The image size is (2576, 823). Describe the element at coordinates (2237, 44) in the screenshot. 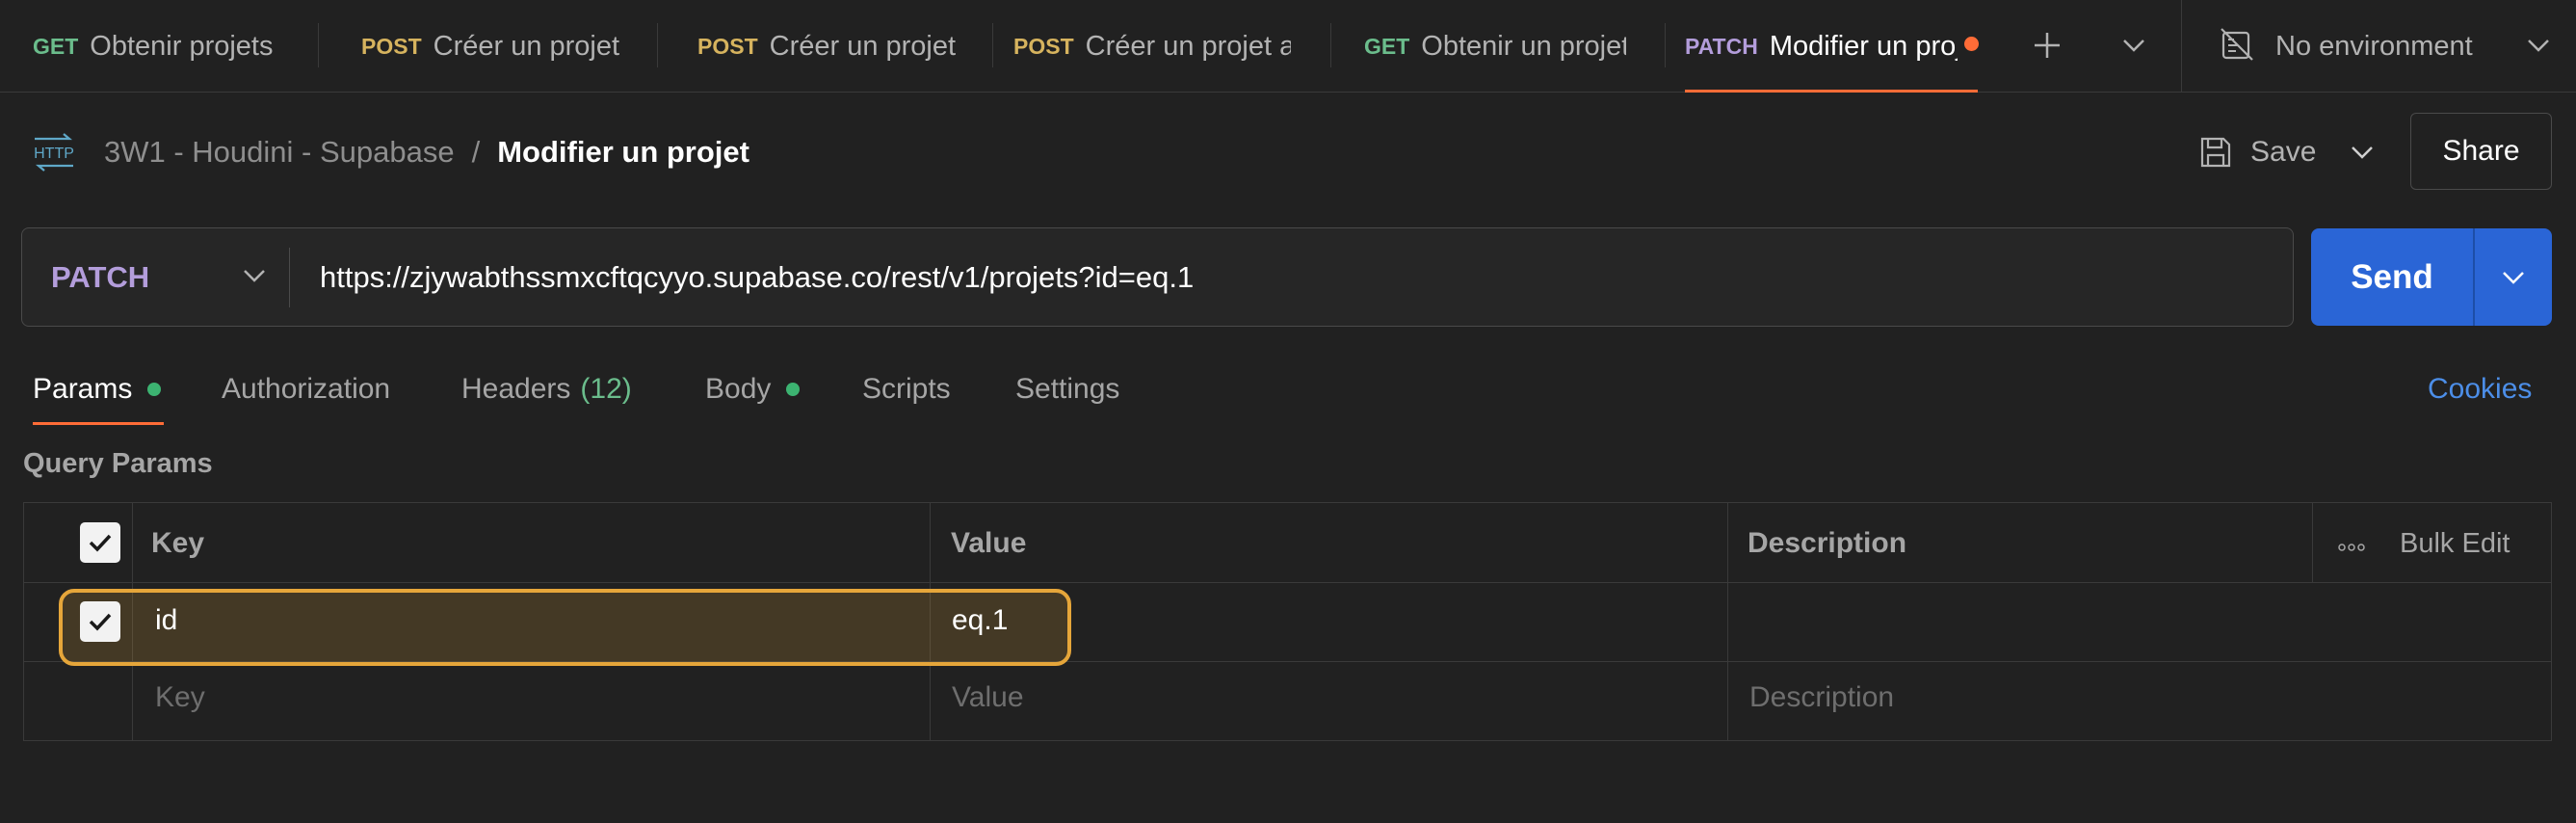

I see `no-environment-icon` at that location.